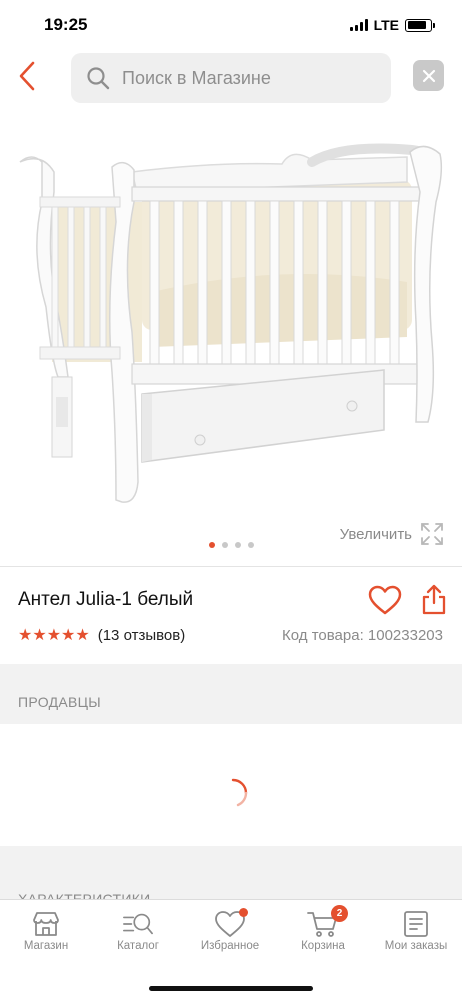 Image resolution: width=462 pixels, height=999 pixels. Describe the element at coordinates (138, 924) in the screenshot. I see `catalog-search-icon` at that location.